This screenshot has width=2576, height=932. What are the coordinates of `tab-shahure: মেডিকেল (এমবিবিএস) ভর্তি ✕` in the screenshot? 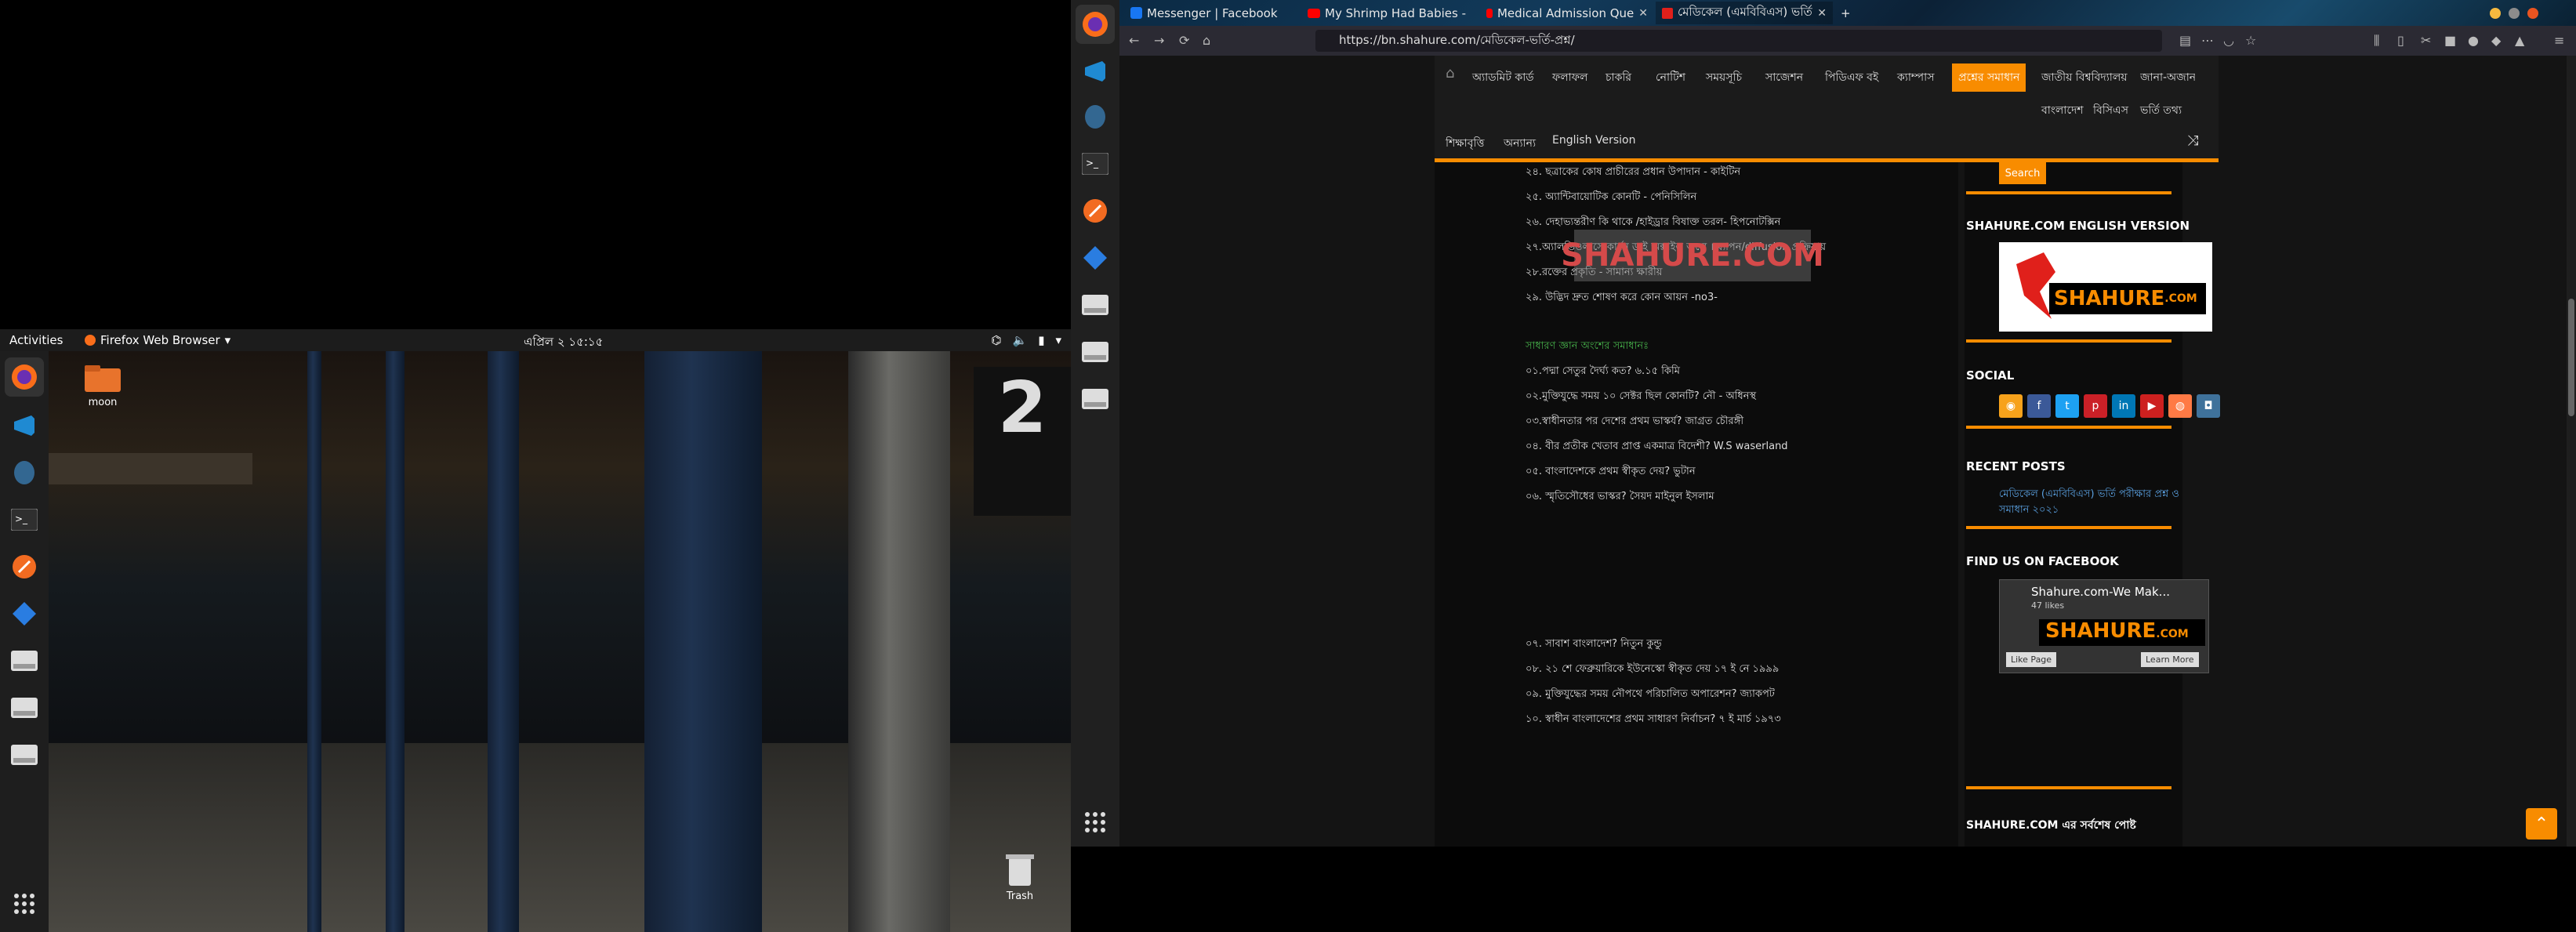 It's located at (1744, 13).